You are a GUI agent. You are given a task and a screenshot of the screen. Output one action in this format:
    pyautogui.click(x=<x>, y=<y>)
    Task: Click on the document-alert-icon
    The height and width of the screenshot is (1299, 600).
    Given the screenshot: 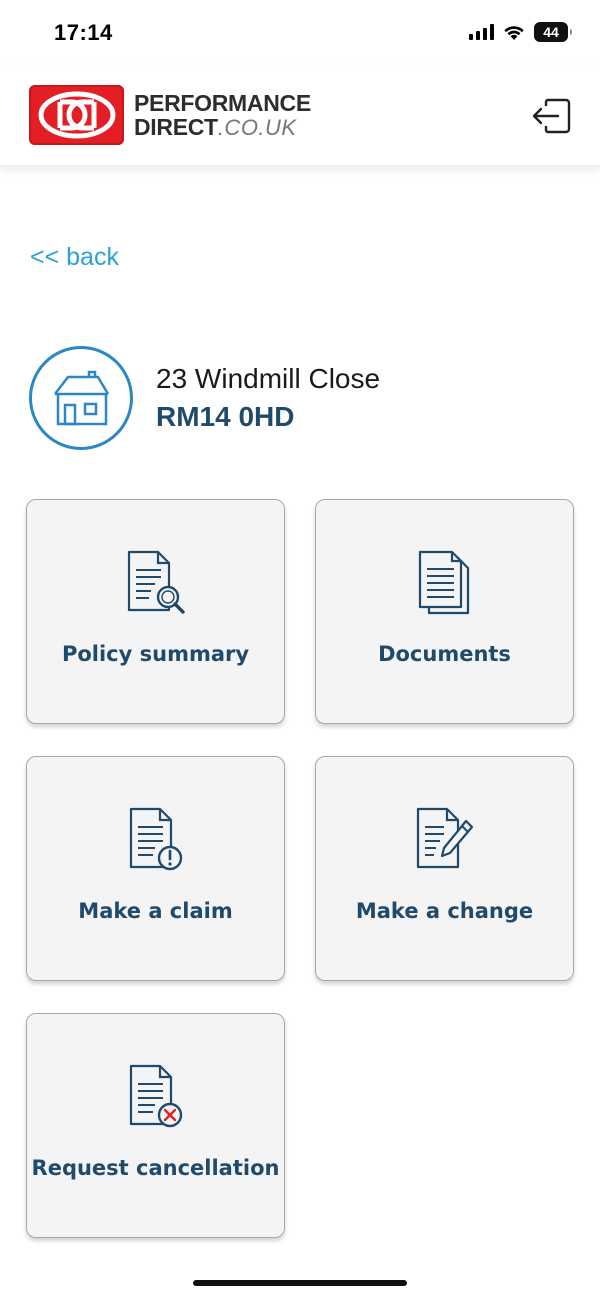 What is the action you would take?
    pyautogui.click(x=156, y=840)
    